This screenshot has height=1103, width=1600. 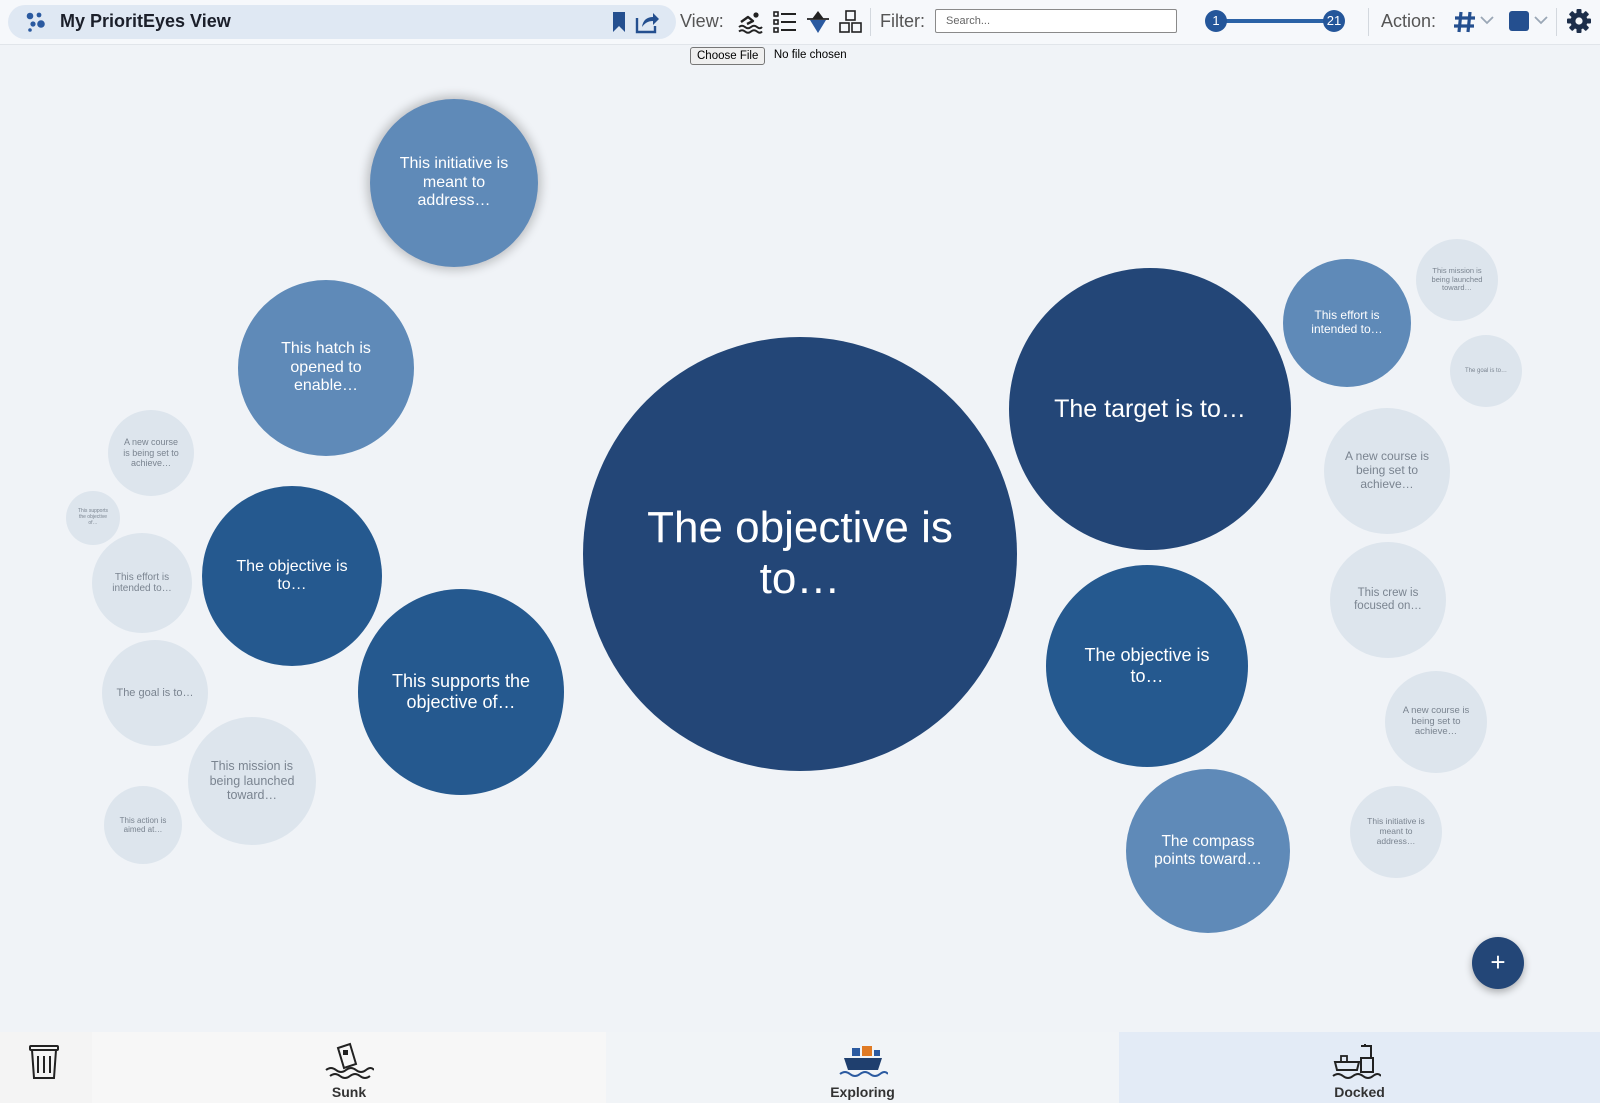 I want to click on status-zones: Sunk Exploring Docked, so click(x=800, y=1067).